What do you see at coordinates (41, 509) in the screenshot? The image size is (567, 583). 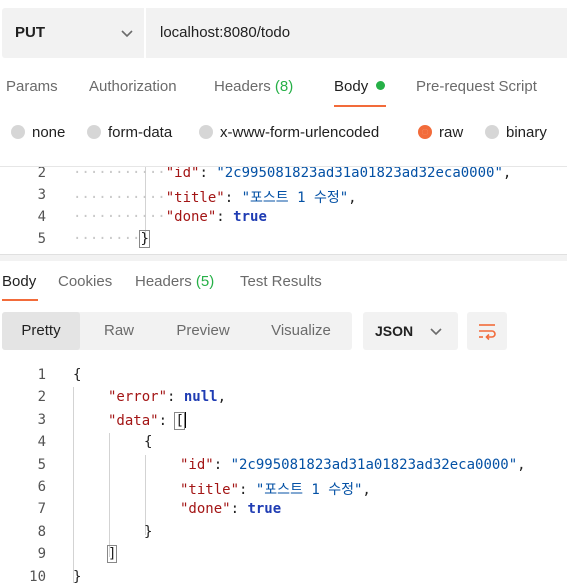 I see `line-number: 7` at bounding box center [41, 509].